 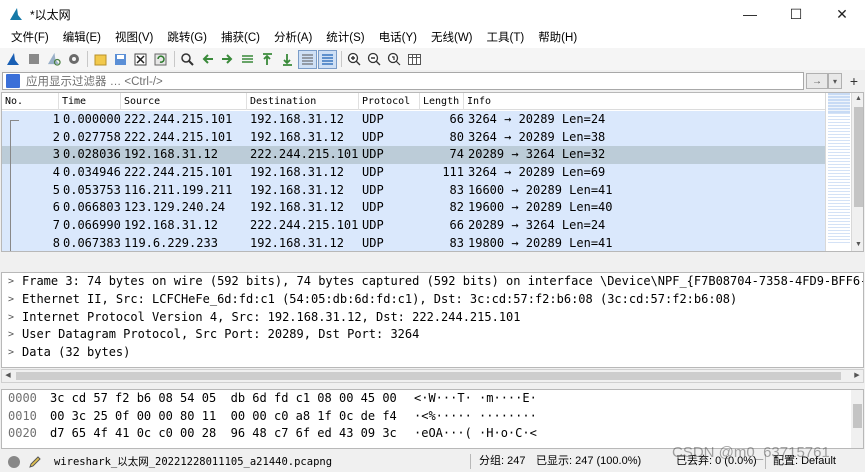 I want to click on expert-info-indicator-icon, so click(x=14, y=461).